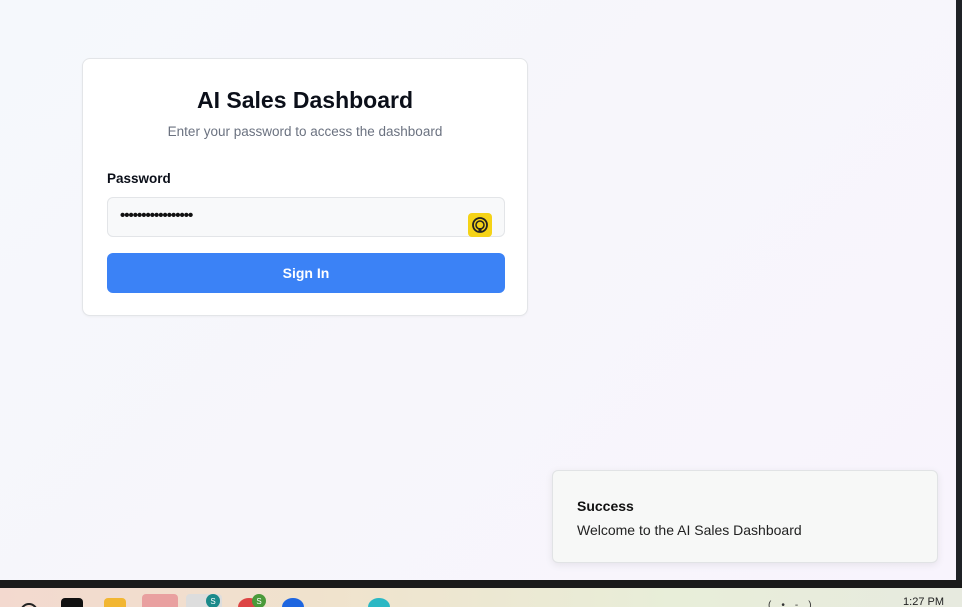  What do you see at coordinates (379, 602) in the screenshot?
I see `app-icon` at bounding box center [379, 602].